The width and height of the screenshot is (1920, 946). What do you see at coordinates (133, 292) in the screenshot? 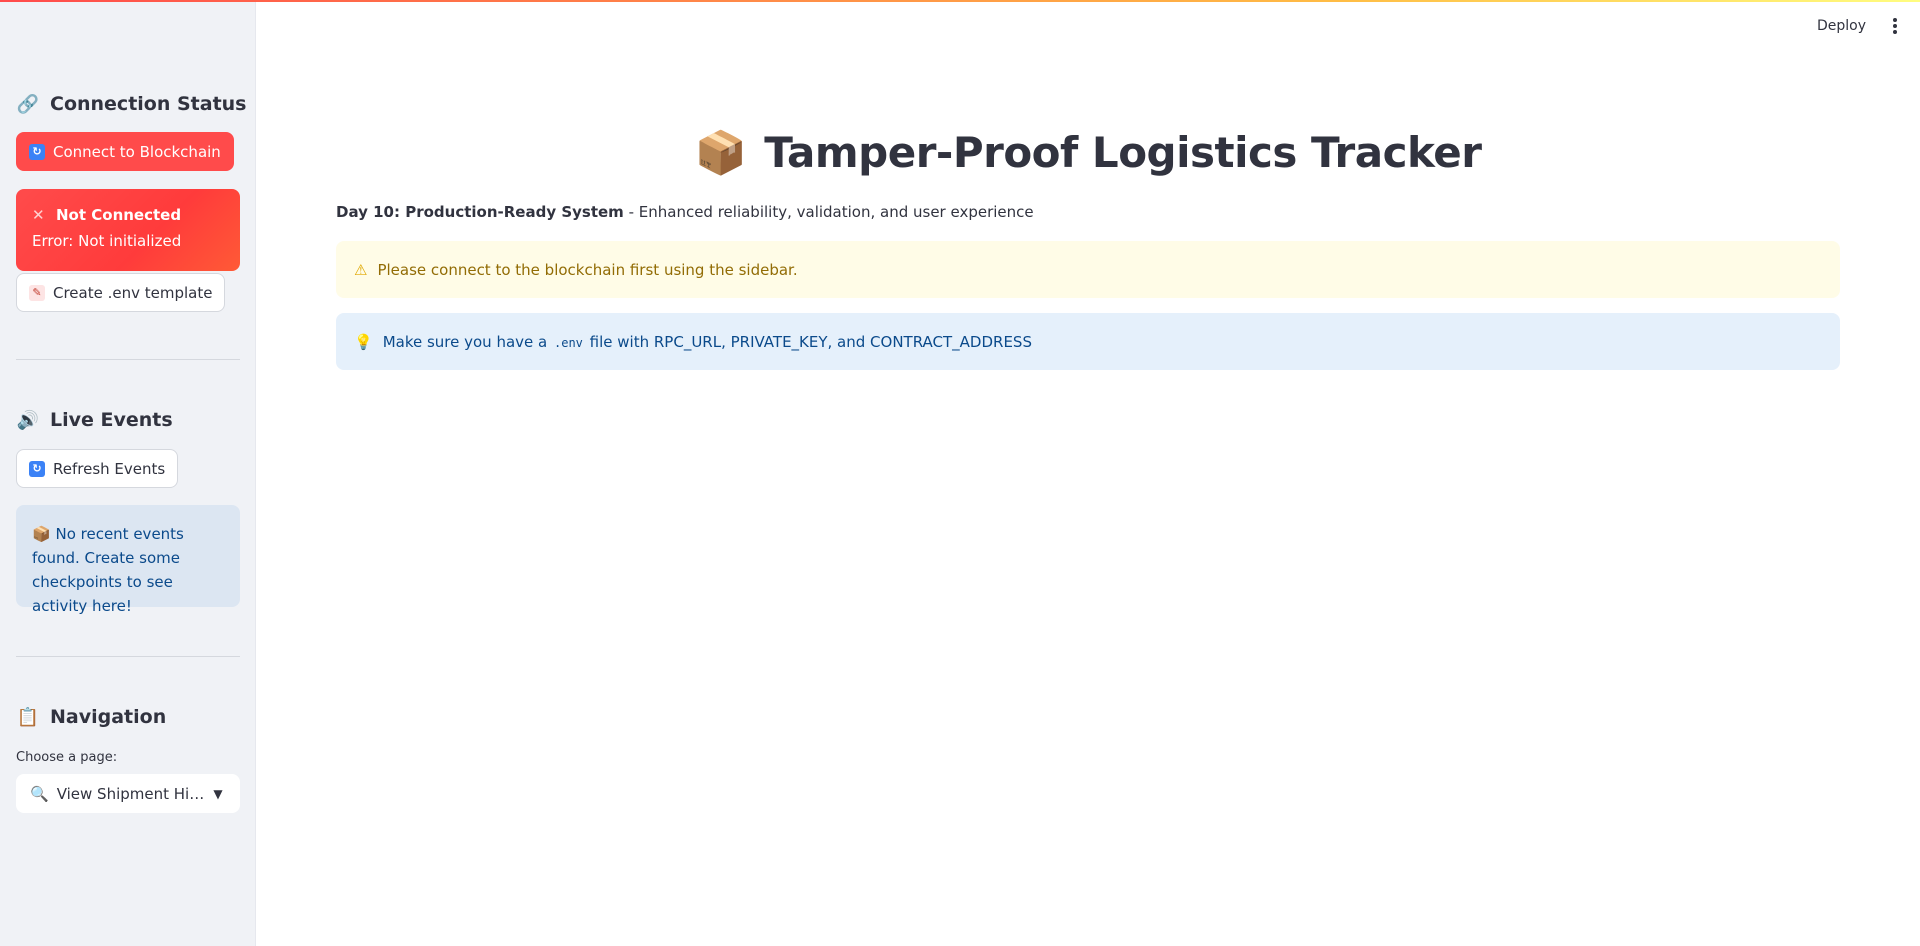
I see `env-button-label: Create .env template` at bounding box center [133, 292].